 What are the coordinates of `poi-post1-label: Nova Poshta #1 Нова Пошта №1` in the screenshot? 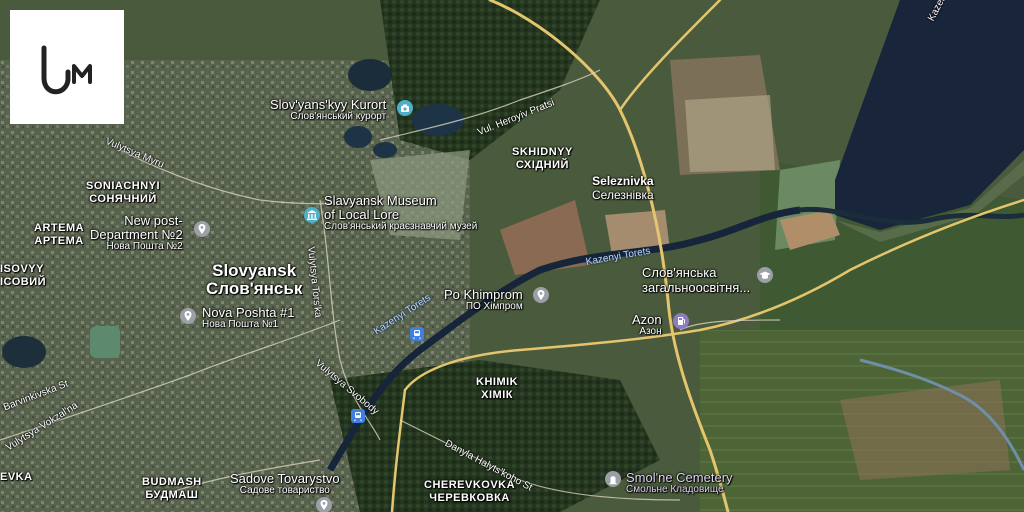 It's located at (248, 318).